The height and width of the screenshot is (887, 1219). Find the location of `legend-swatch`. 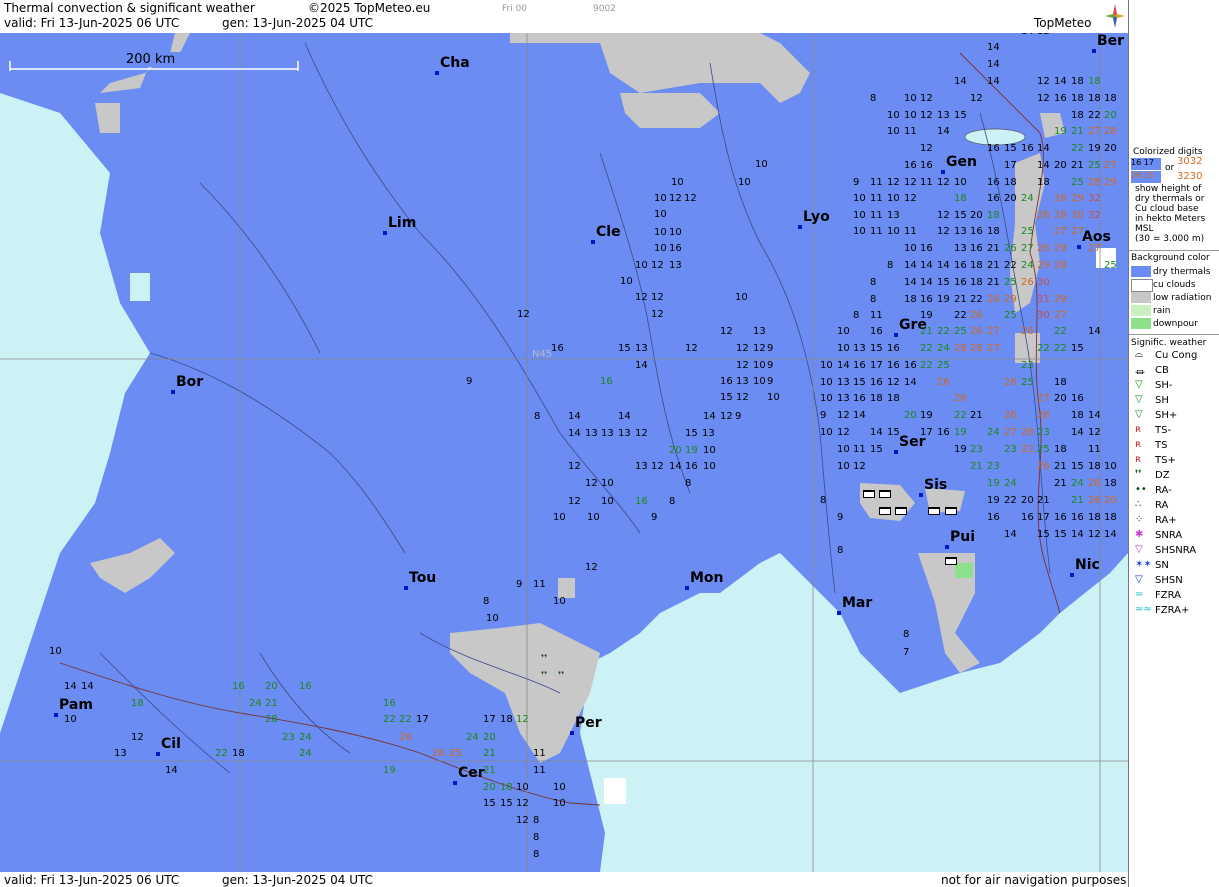

legend-swatch is located at coordinates (1141, 310).